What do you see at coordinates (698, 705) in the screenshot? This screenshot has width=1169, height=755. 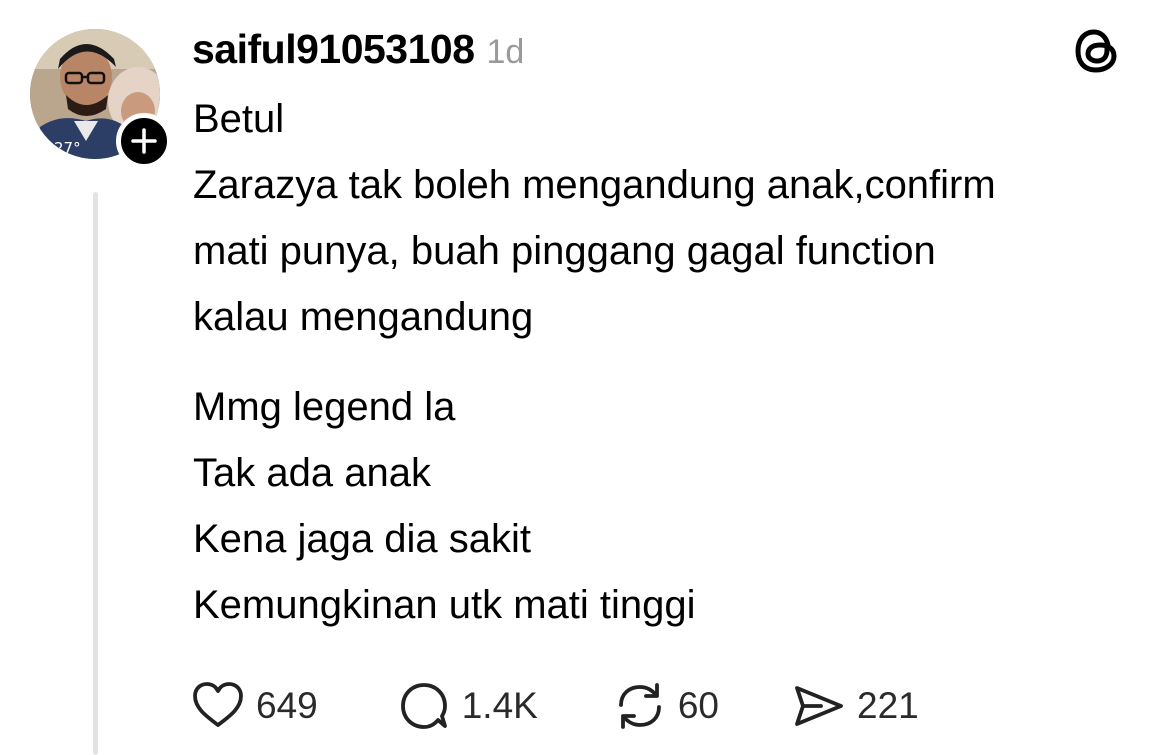 I see `repost-count: 60` at bounding box center [698, 705].